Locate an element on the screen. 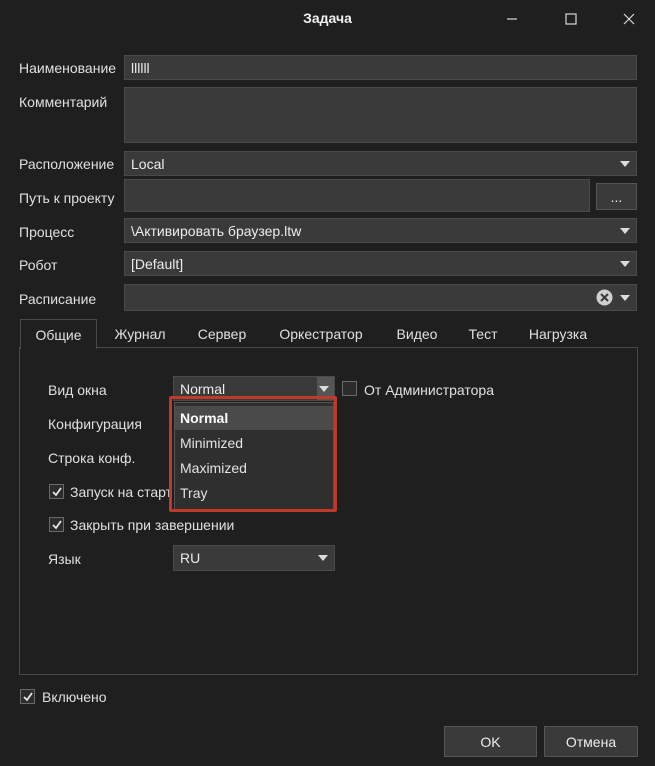  clear-icon is located at coordinates (604, 297).